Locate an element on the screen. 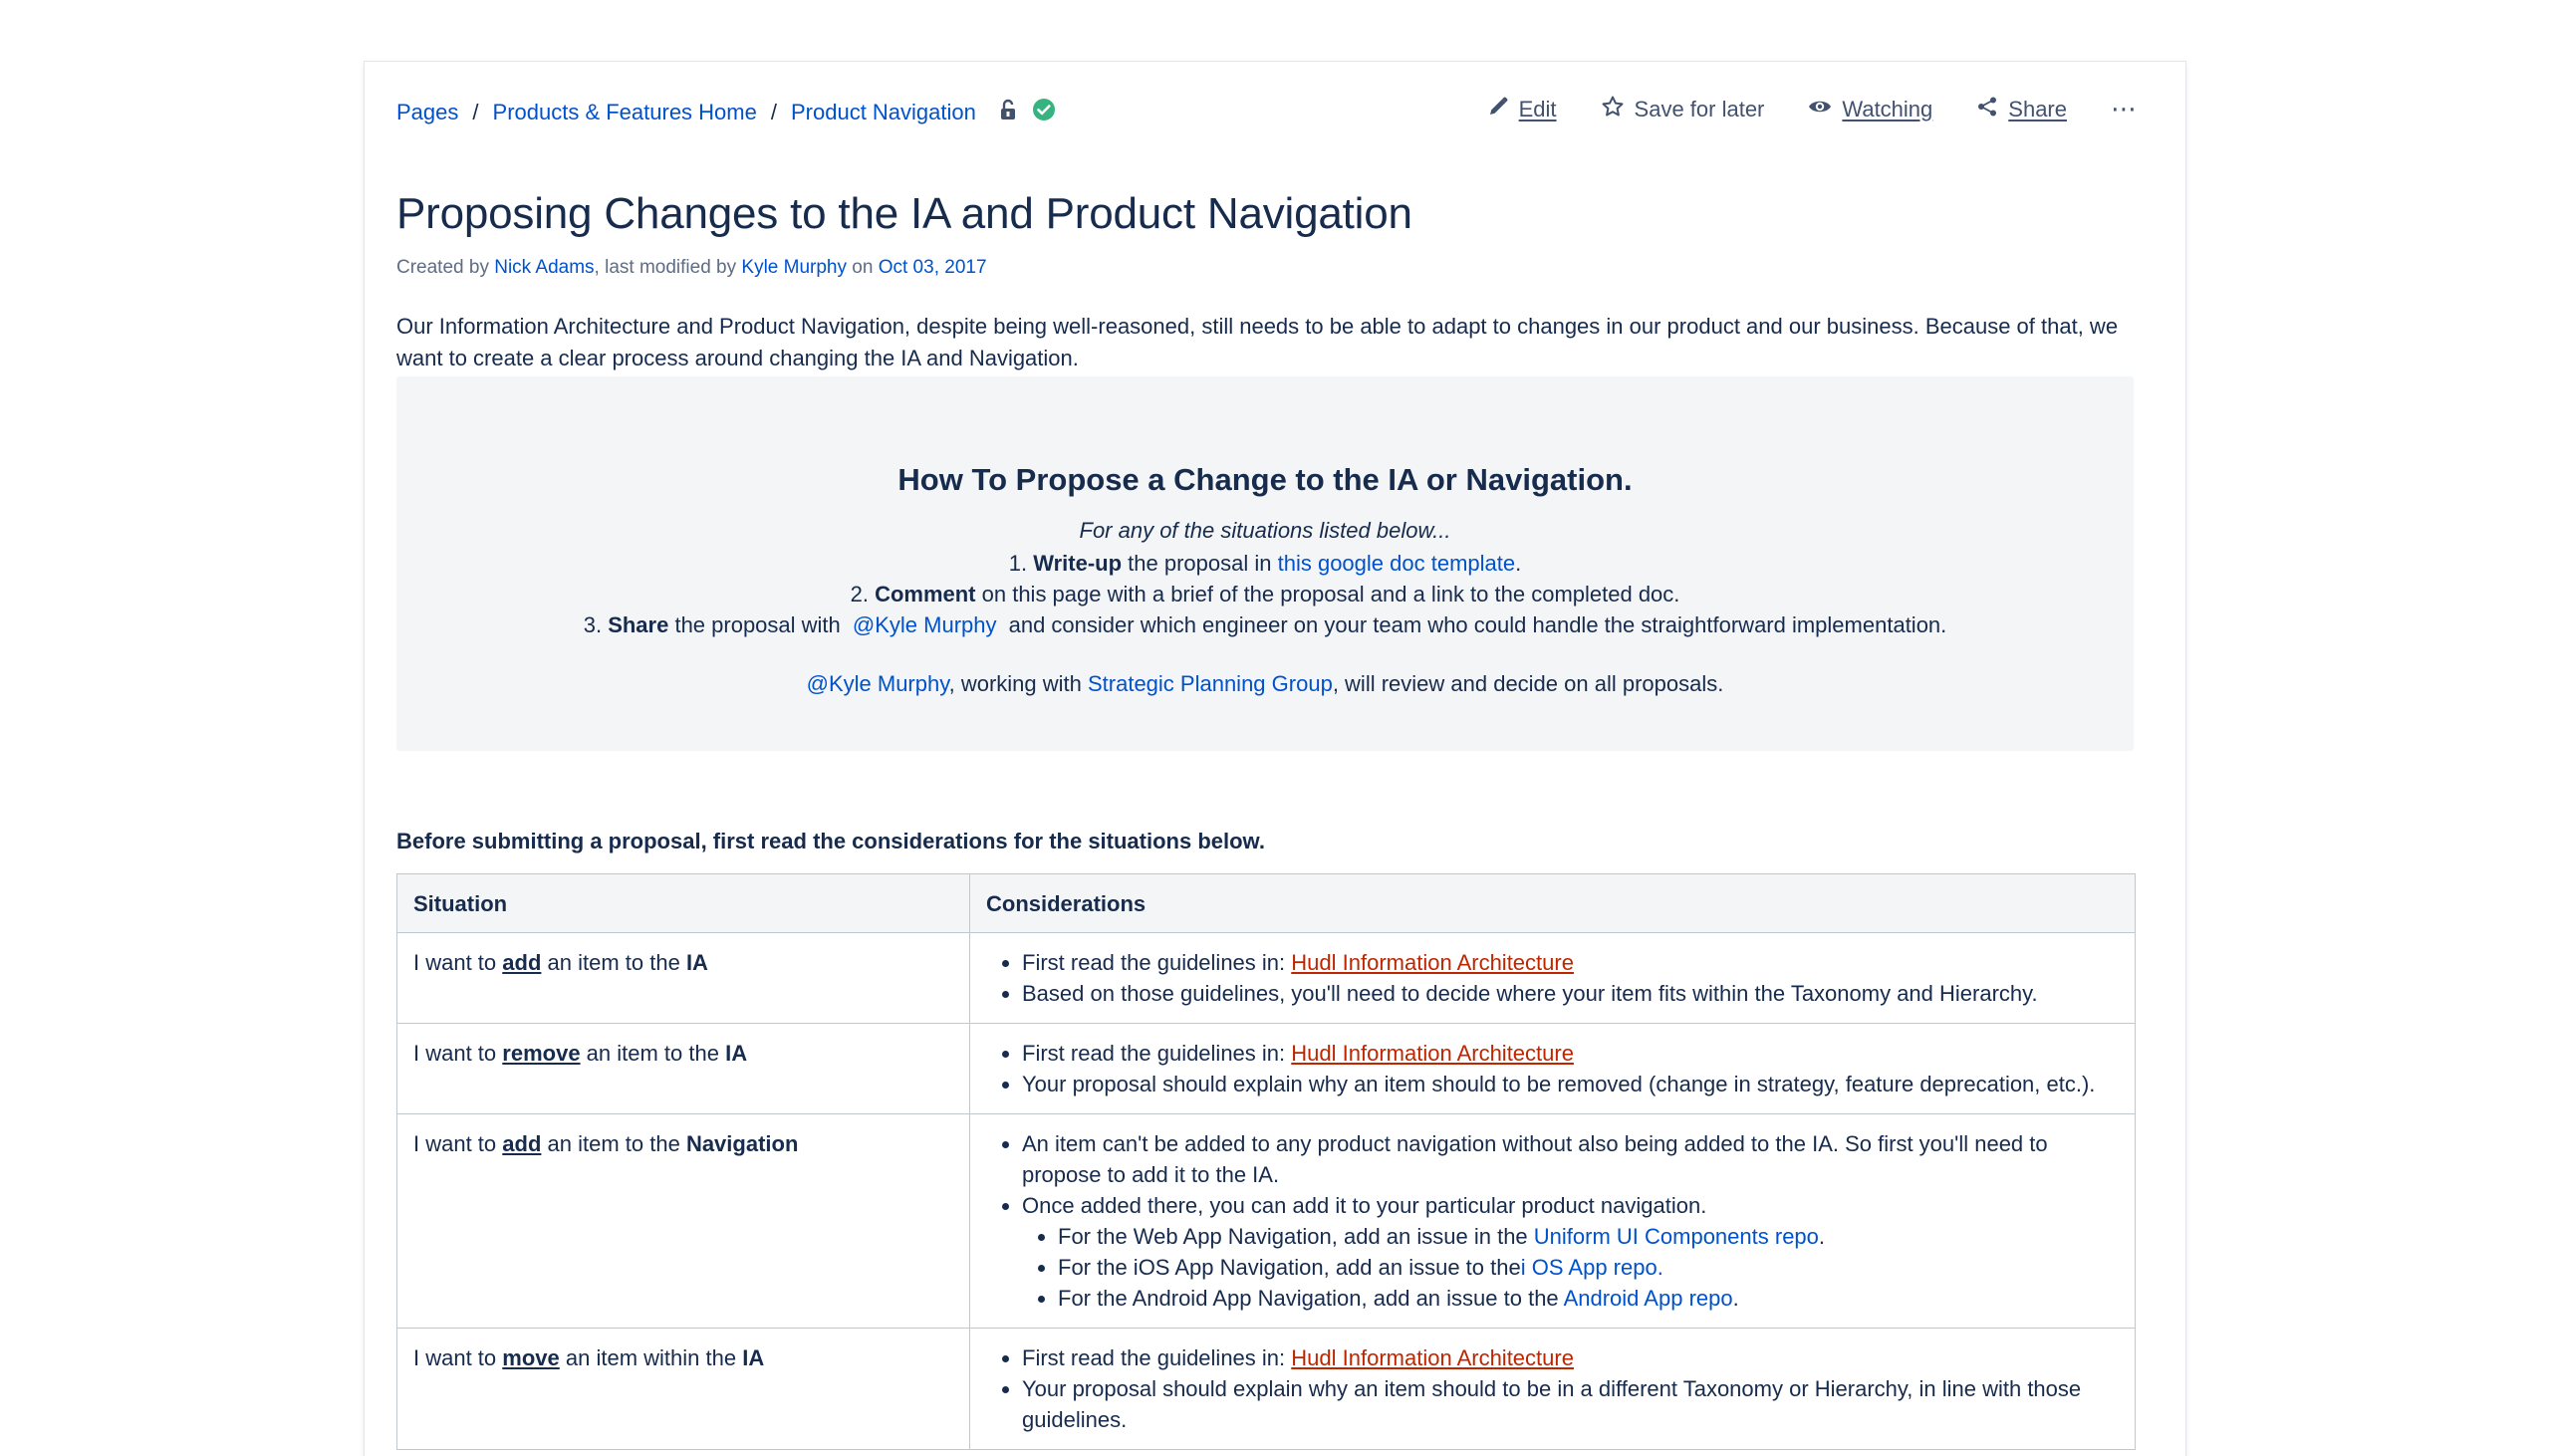 The image size is (2550, 1456). step-text: the proposal in is located at coordinates (1200, 563).